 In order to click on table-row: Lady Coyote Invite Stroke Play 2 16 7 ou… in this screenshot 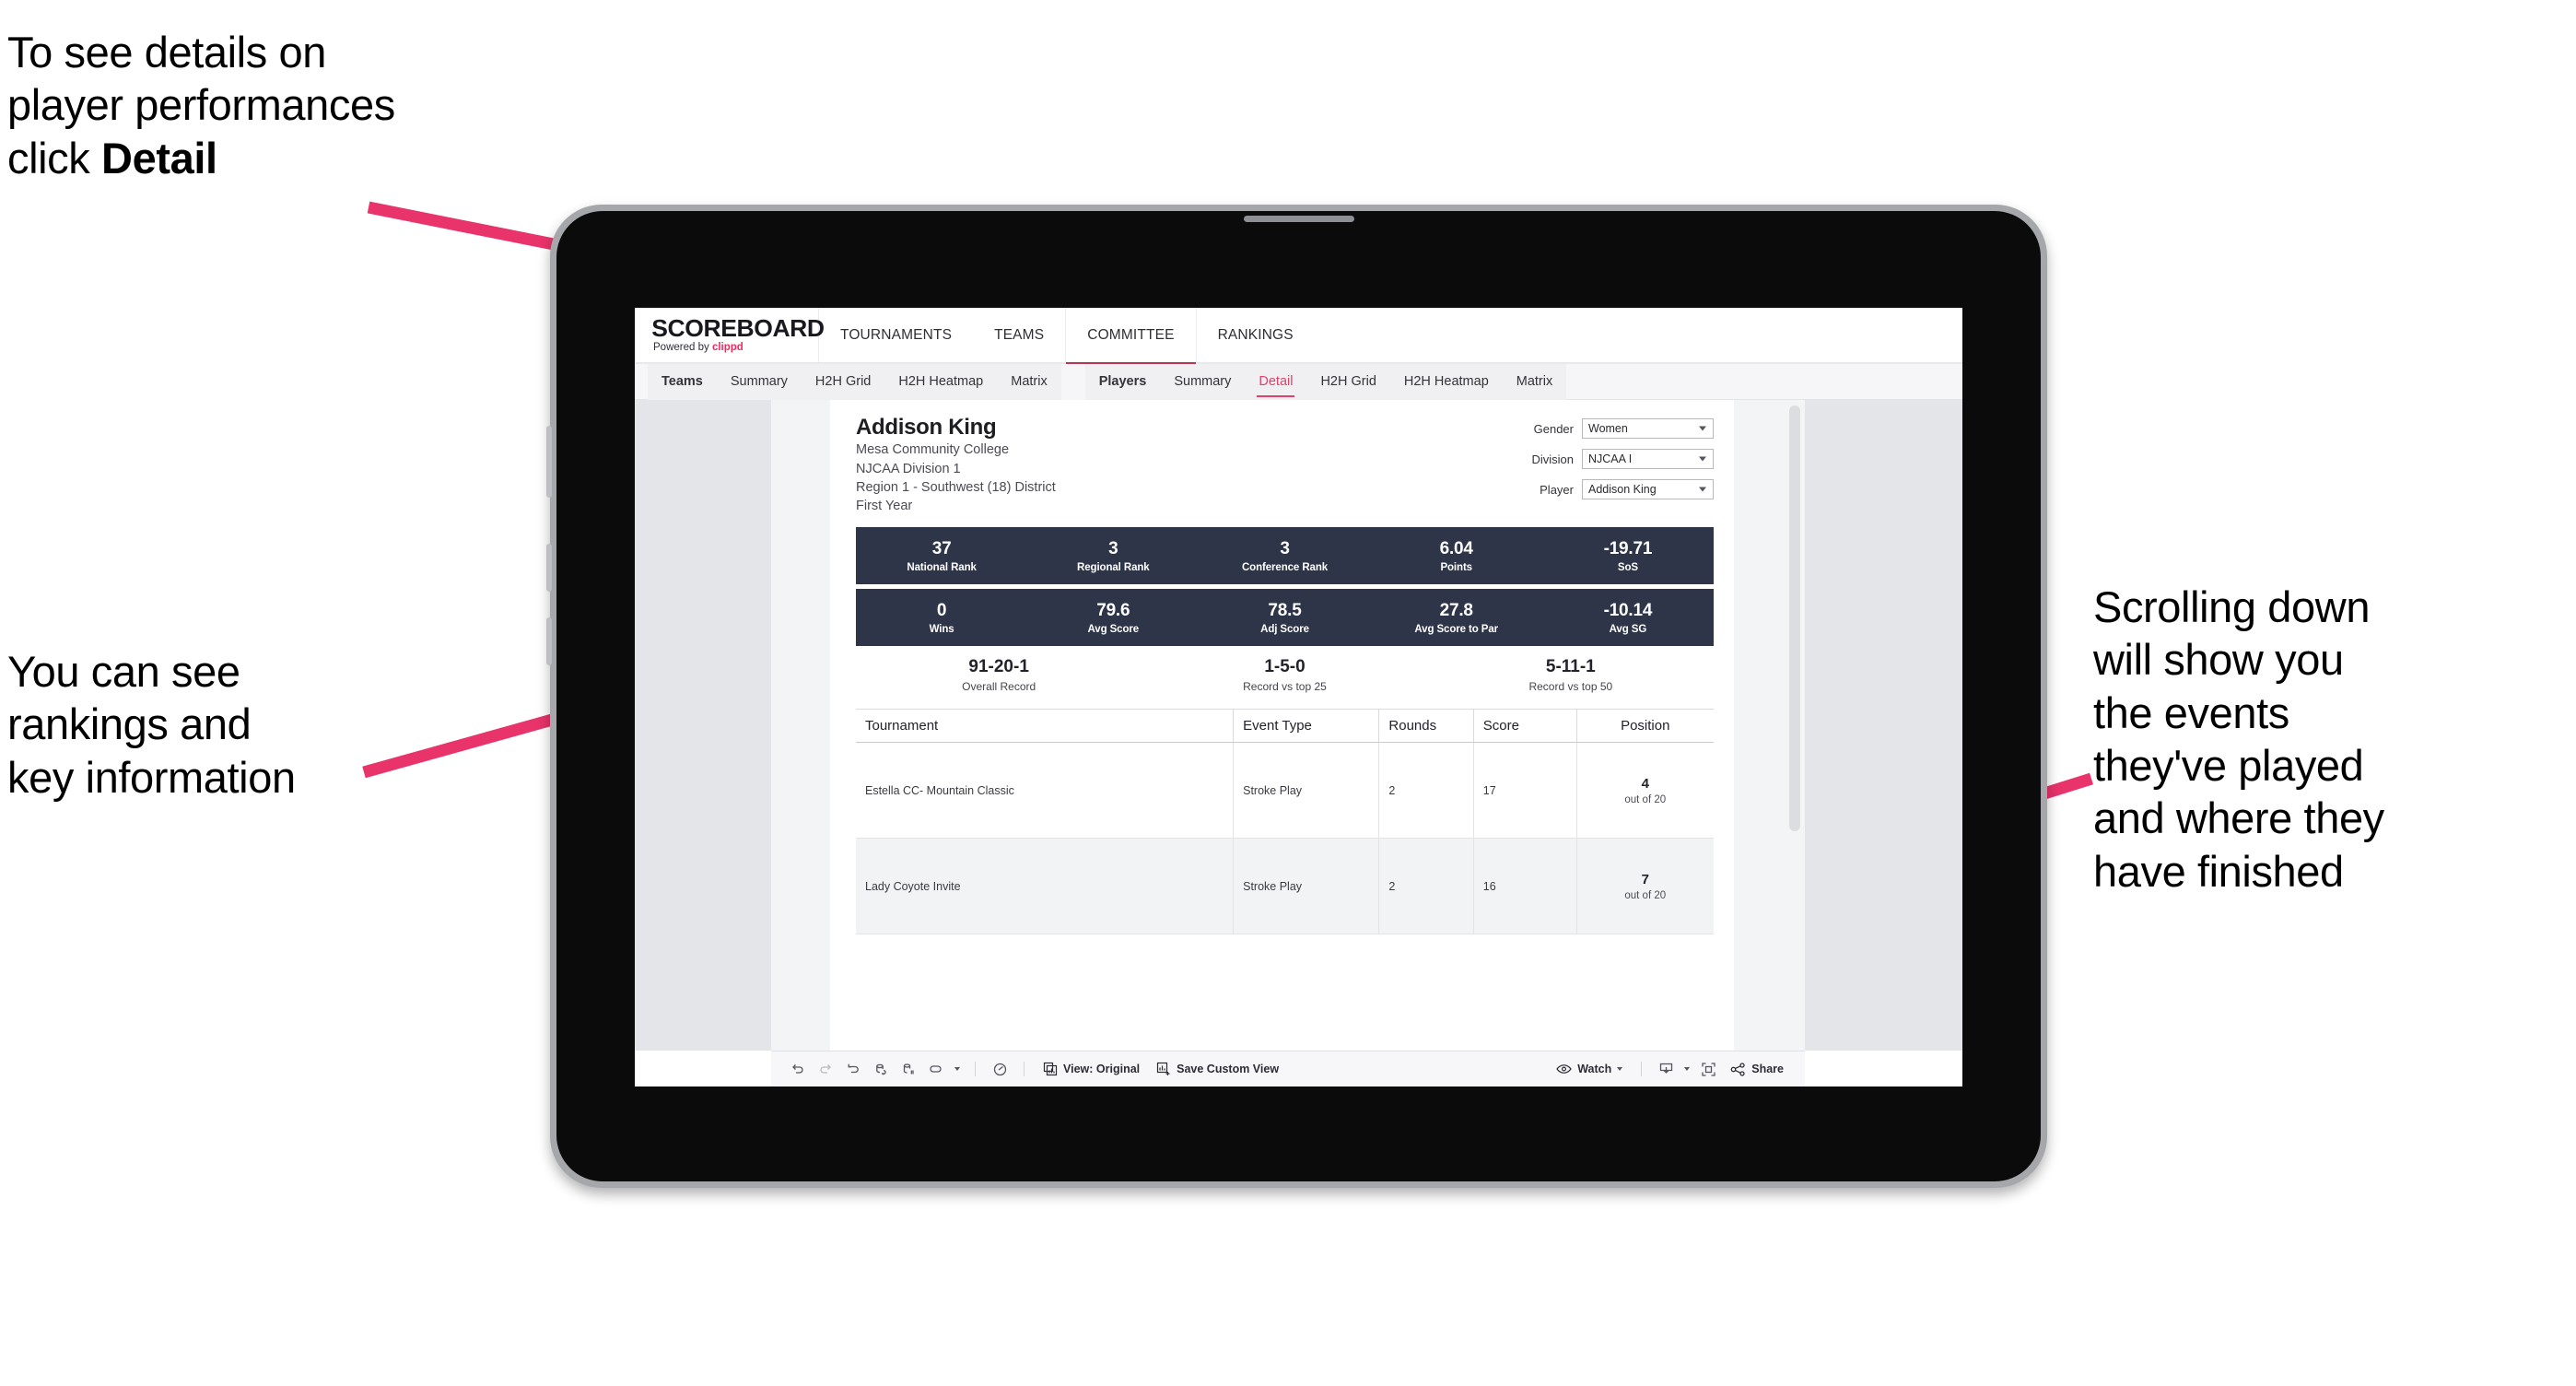, I will do `click(1285, 887)`.